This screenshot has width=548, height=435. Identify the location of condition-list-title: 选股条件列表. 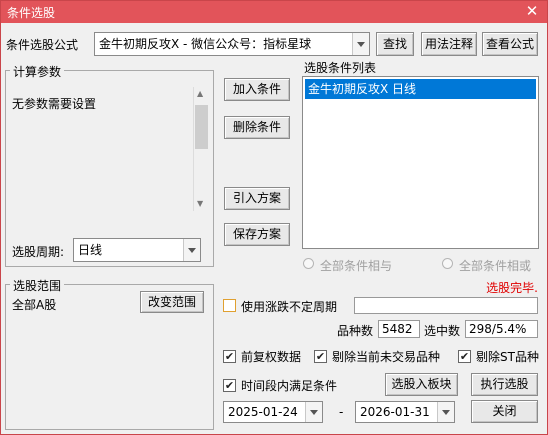
(340, 68).